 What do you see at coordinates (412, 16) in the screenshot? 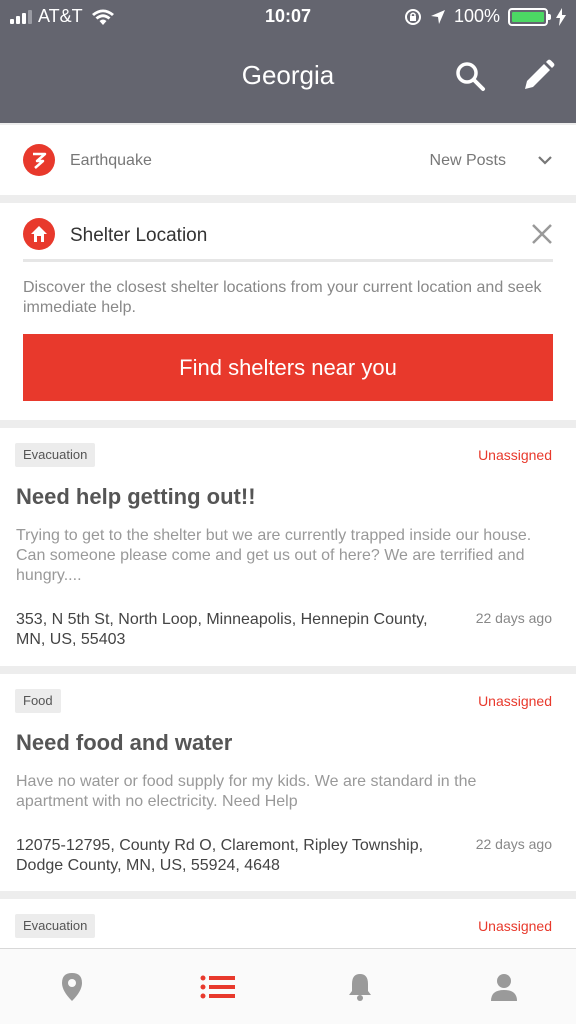
I see `rotation-lock-icon` at bounding box center [412, 16].